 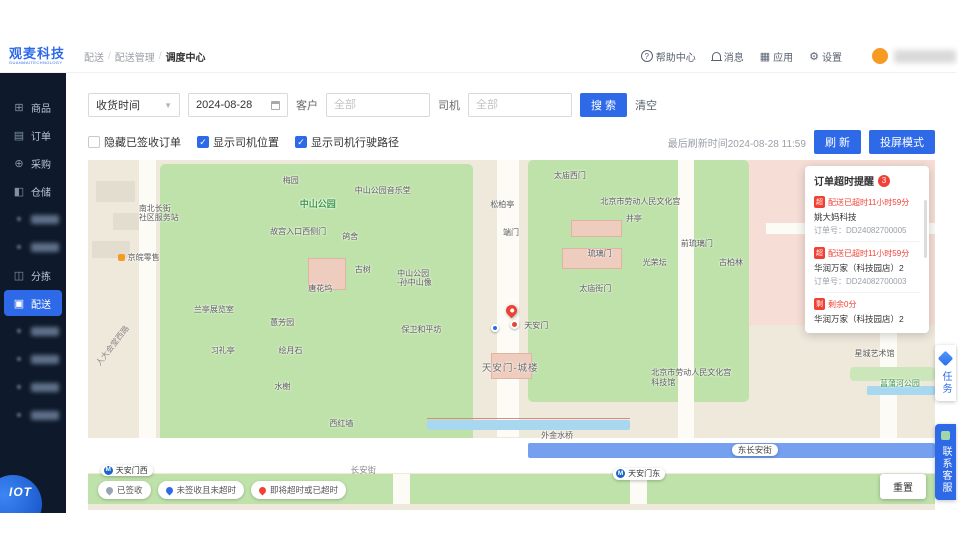 I want to click on map-label-text: 琉璃门, so click(x=599, y=254).